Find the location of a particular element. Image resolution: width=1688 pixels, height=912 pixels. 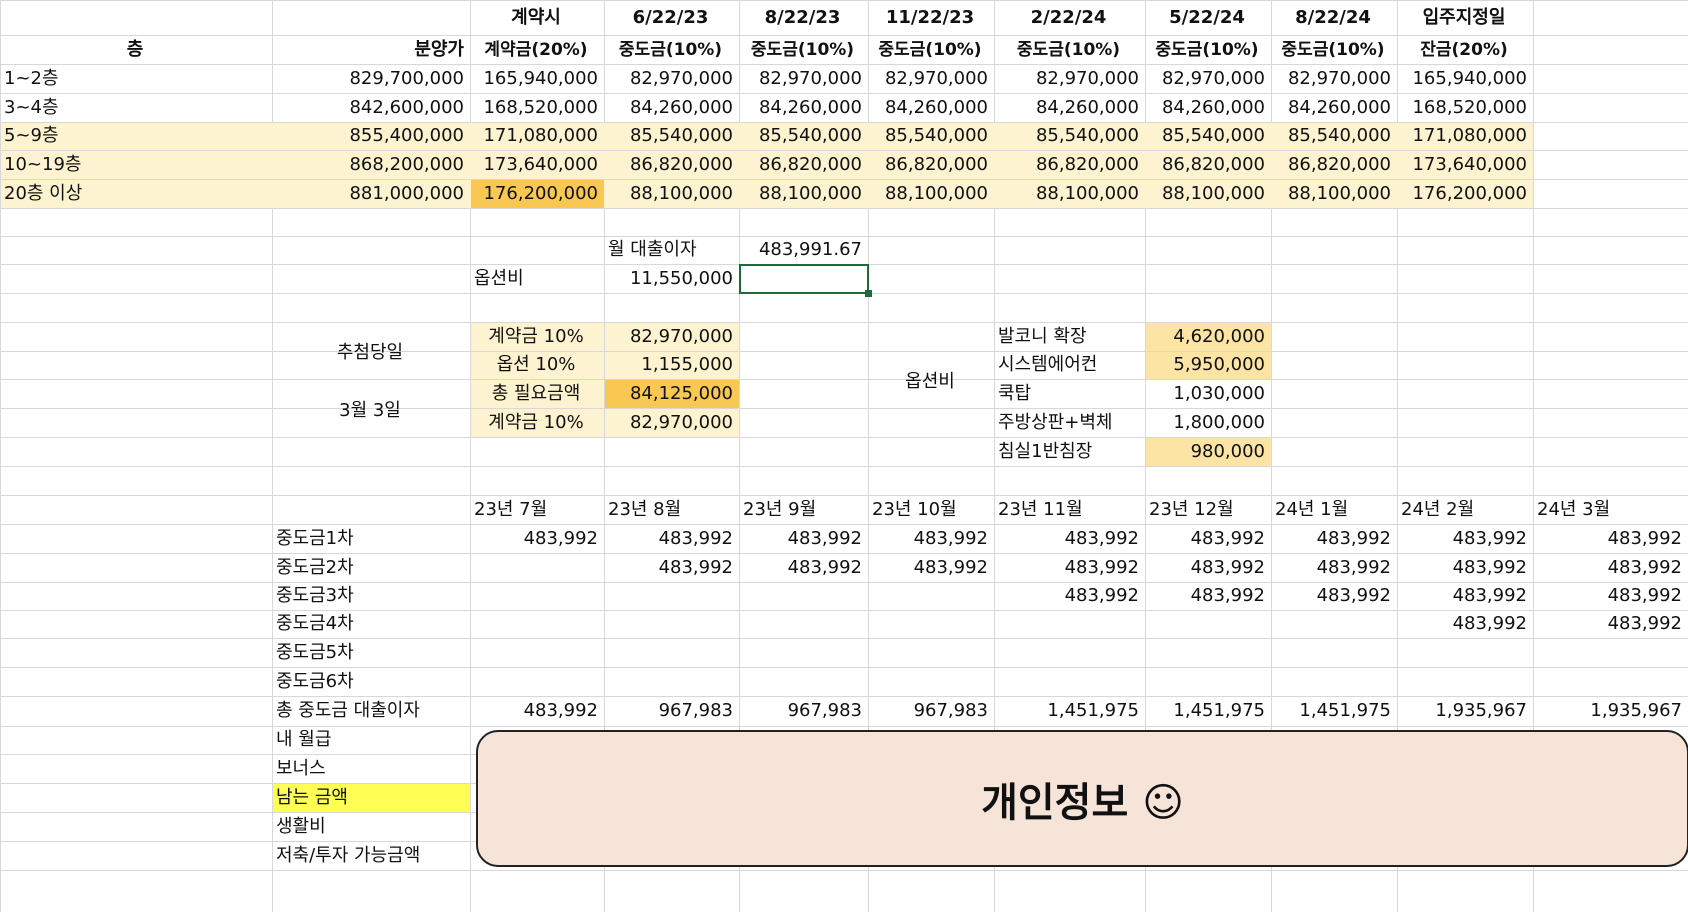

floor-label: 10~19층 is located at coordinates (135, 165).